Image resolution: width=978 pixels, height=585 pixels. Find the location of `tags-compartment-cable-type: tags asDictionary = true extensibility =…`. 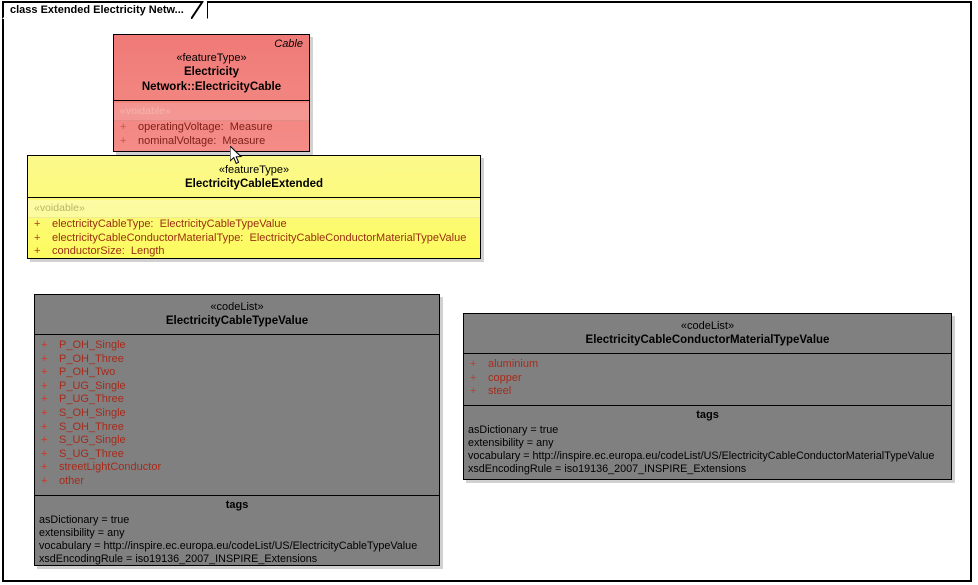

tags-compartment-cable-type: tags asDictionary = true extensibility =… is located at coordinates (237, 532).